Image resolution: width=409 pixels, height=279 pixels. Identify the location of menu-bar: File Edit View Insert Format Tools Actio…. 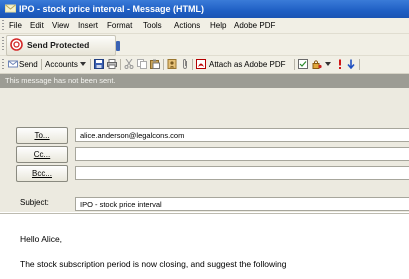
(204, 26).